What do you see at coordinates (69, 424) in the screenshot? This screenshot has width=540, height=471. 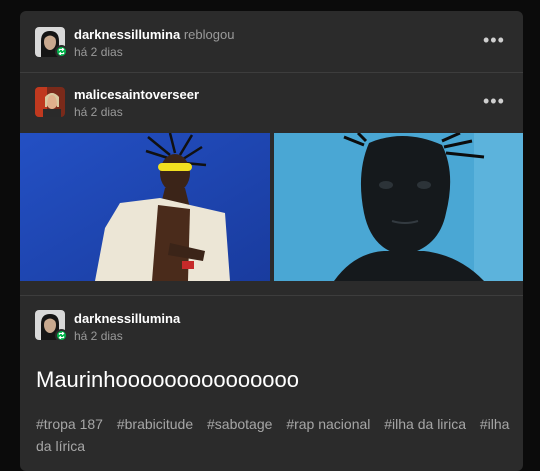 I see `tag-link: #tropa 187` at bounding box center [69, 424].